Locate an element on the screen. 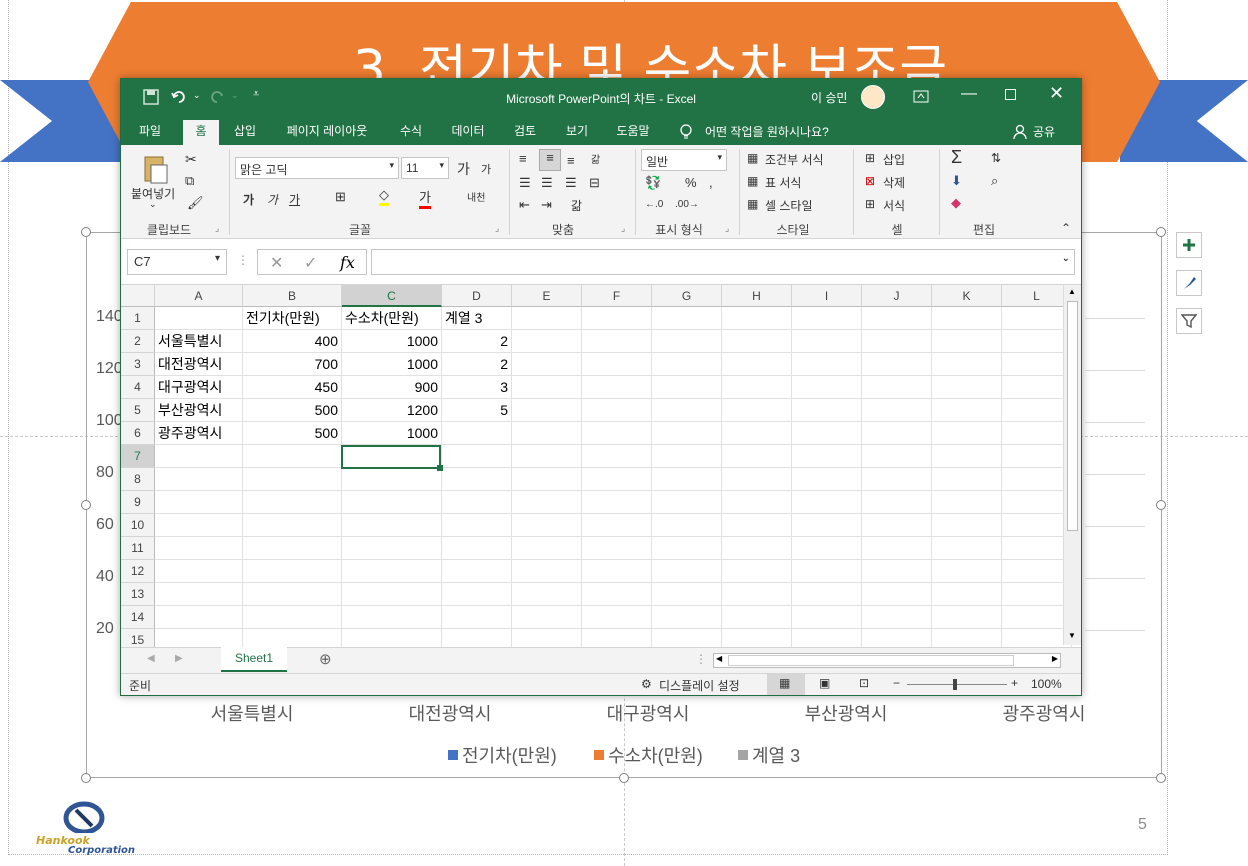 This screenshot has width=1248, height=866. paste-icon is located at coordinates (155, 169).